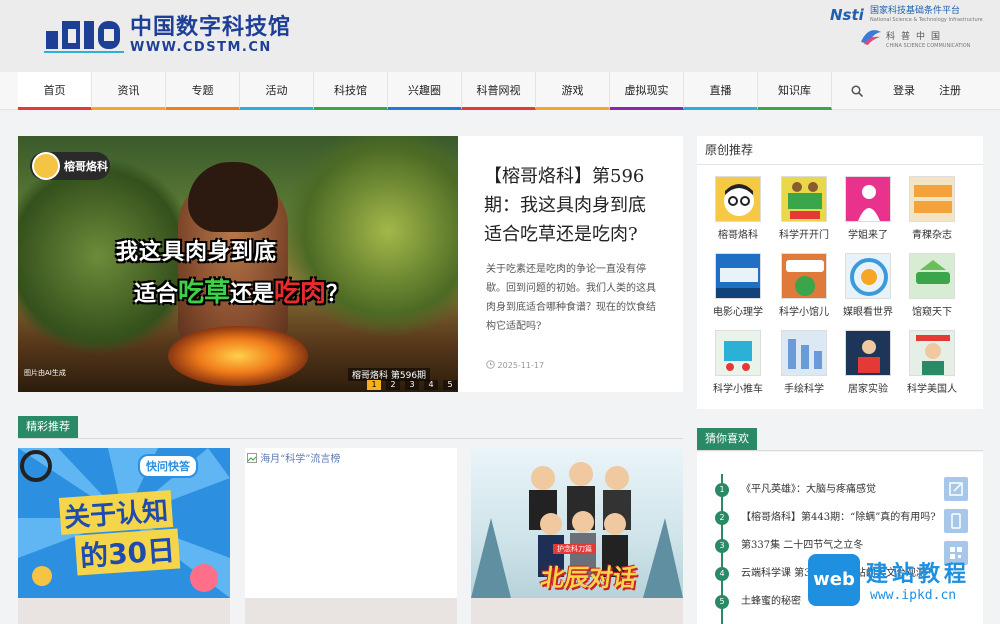  Describe the element at coordinates (871, 37) in the screenshot. I see `kepu-bird-icon` at that location.